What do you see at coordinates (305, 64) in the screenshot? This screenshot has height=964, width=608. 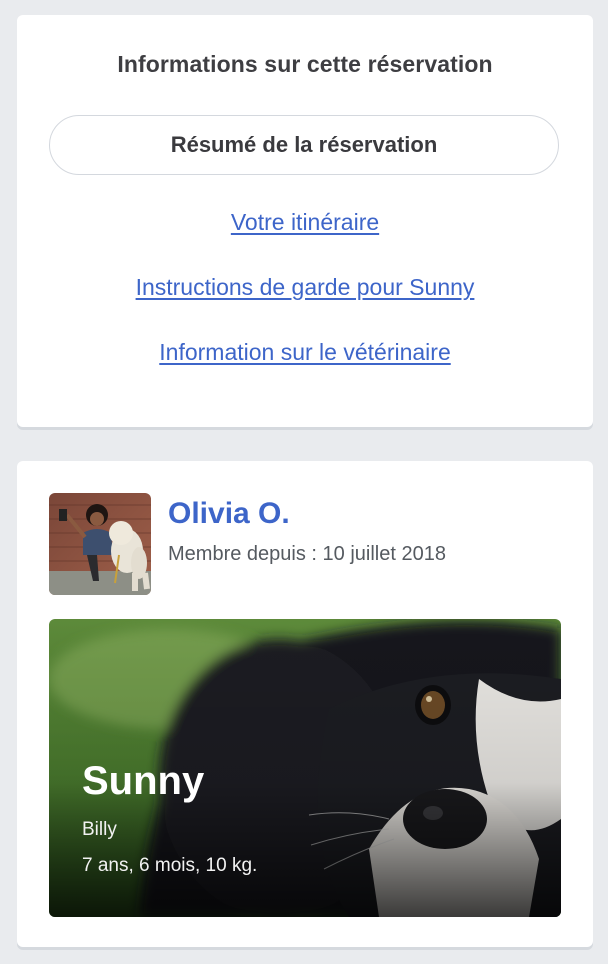 I see `section-title: Informations sur cette réservation` at bounding box center [305, 64].